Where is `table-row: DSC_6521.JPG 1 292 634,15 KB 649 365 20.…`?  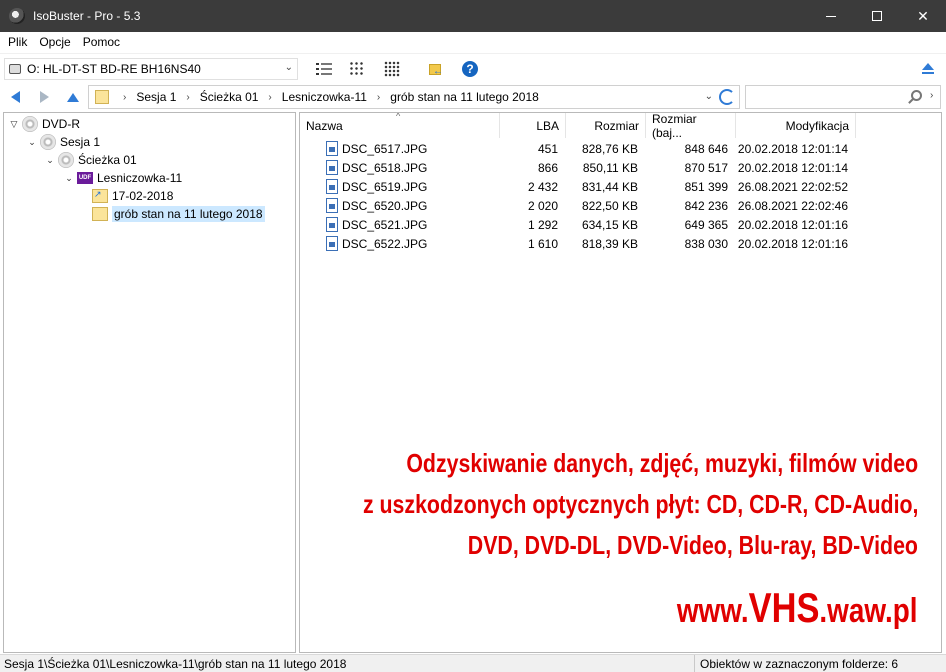
table-row: DSC_6521.JPG 1 292 634,15 KB 649 365 20.… is located at coordinates (580, 225).